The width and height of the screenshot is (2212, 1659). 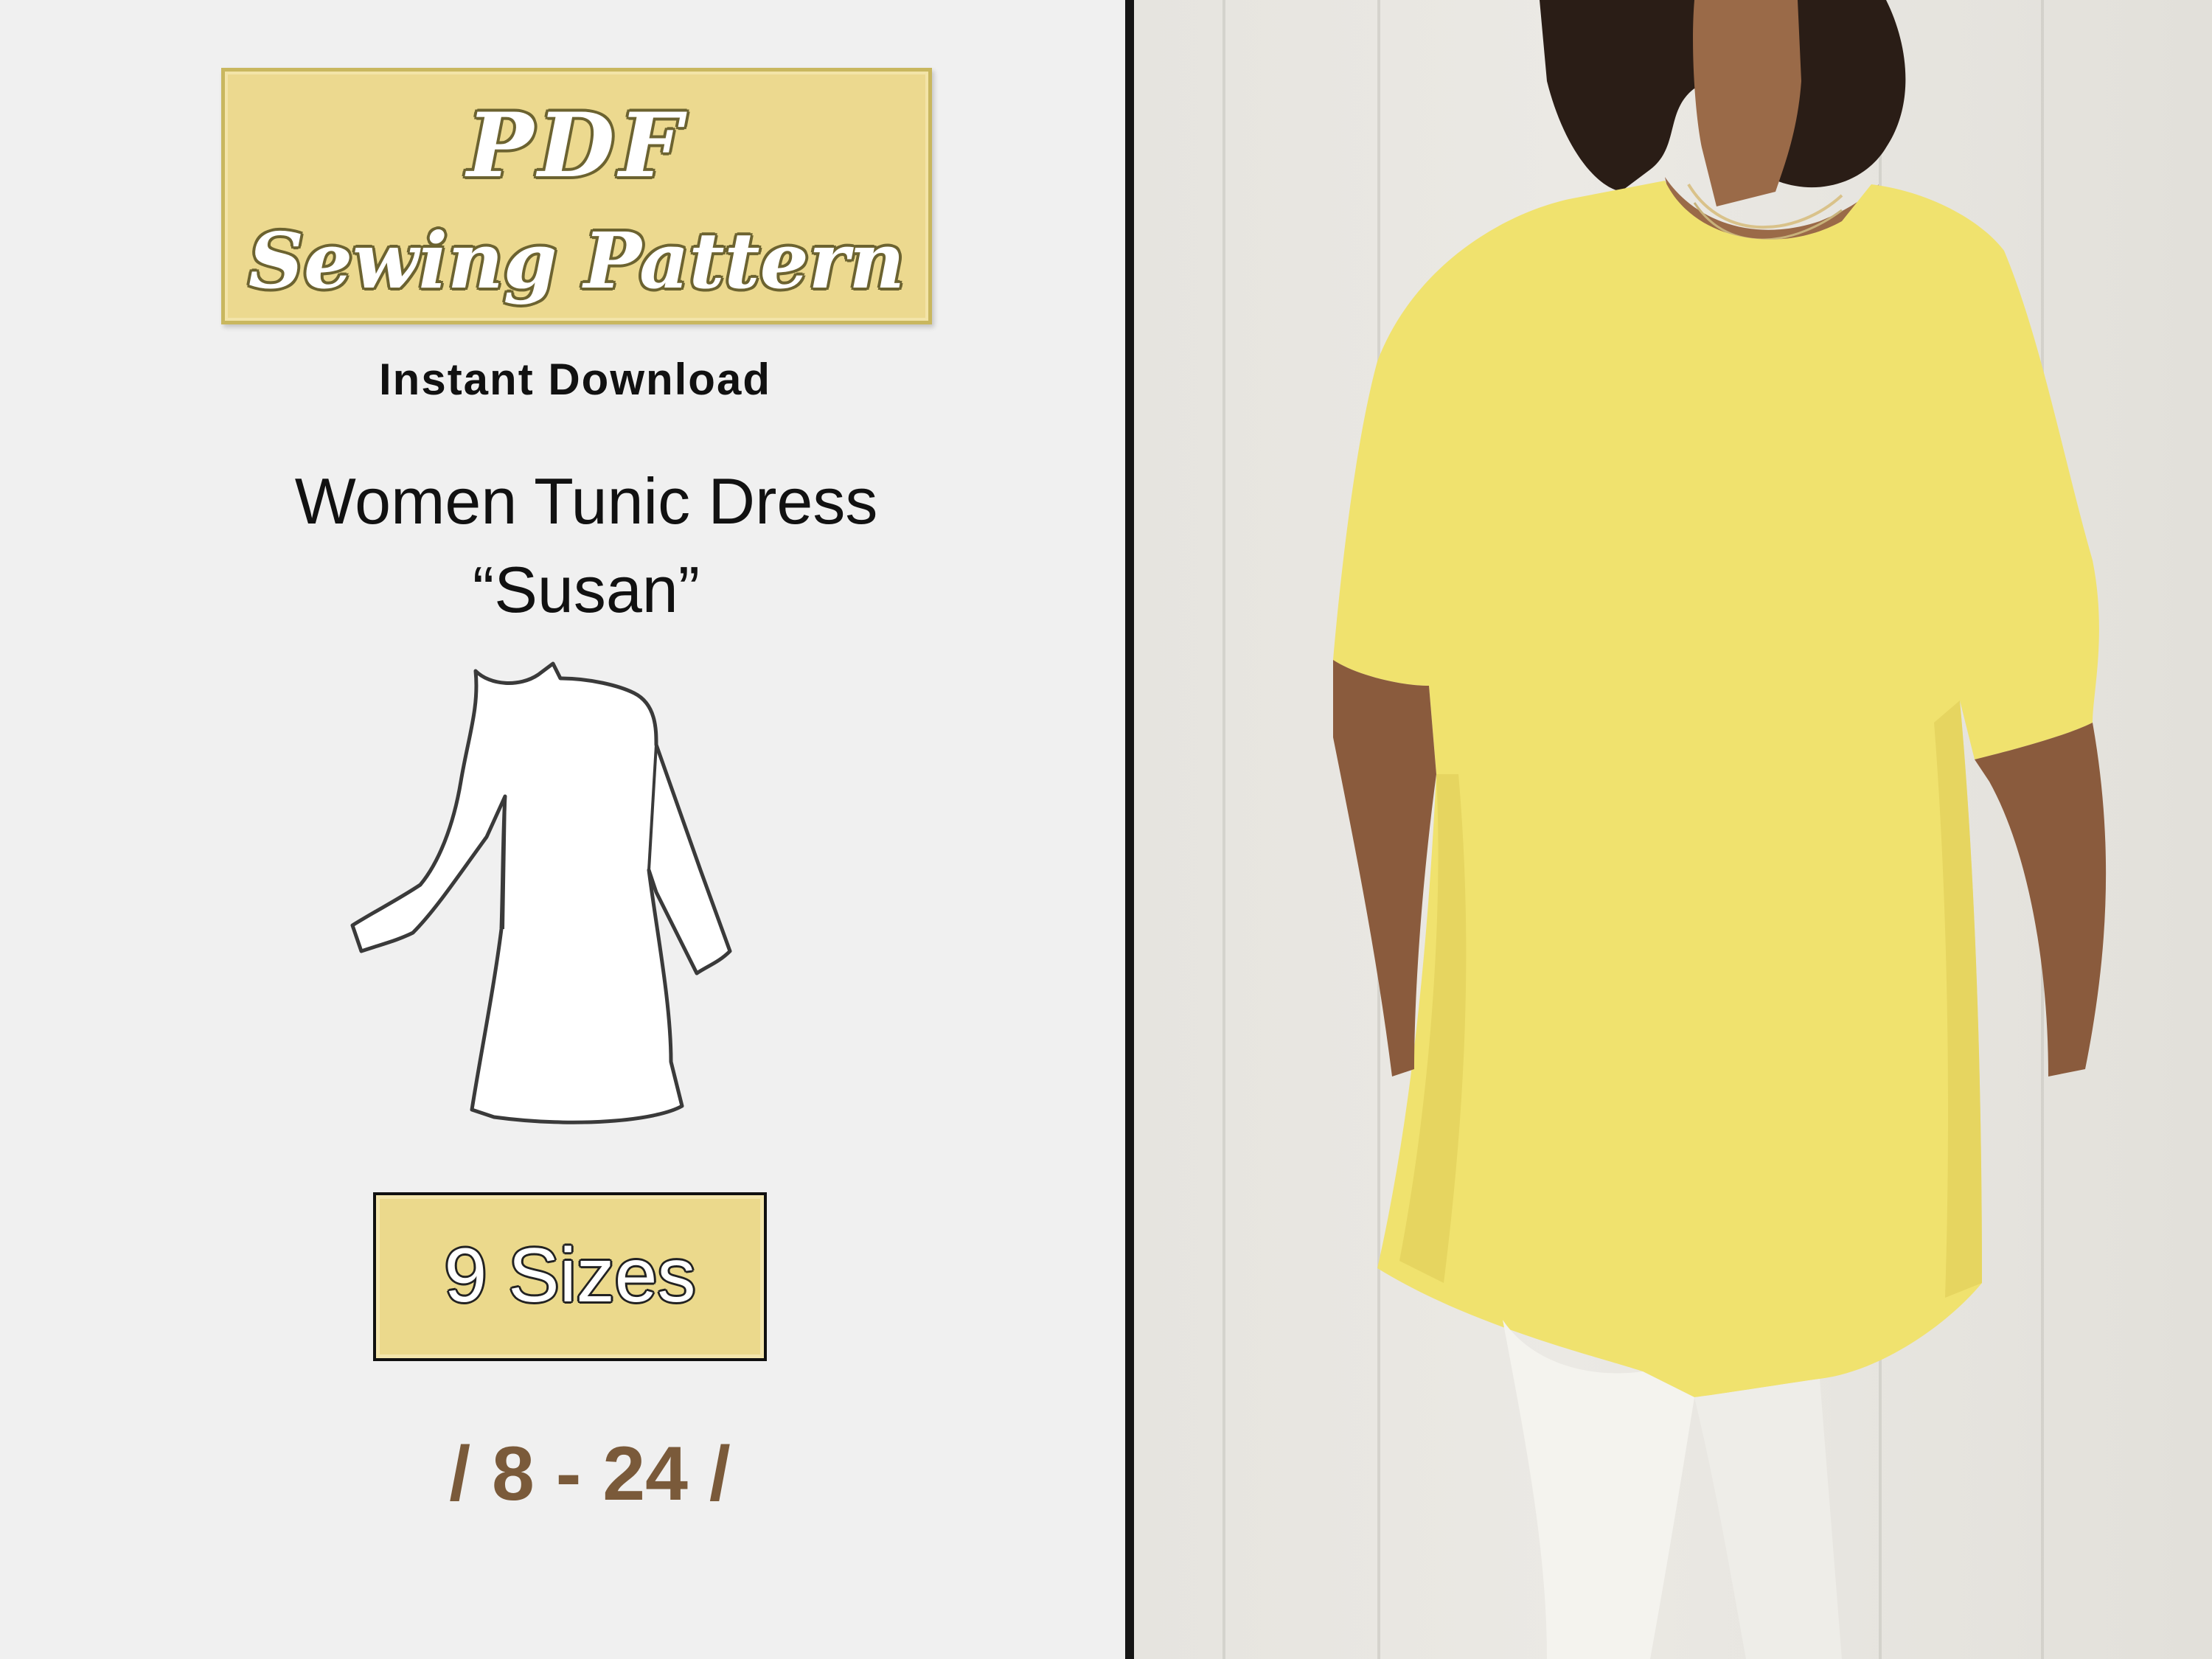 I want to click on right-arm, so click(x=2041, y=900).